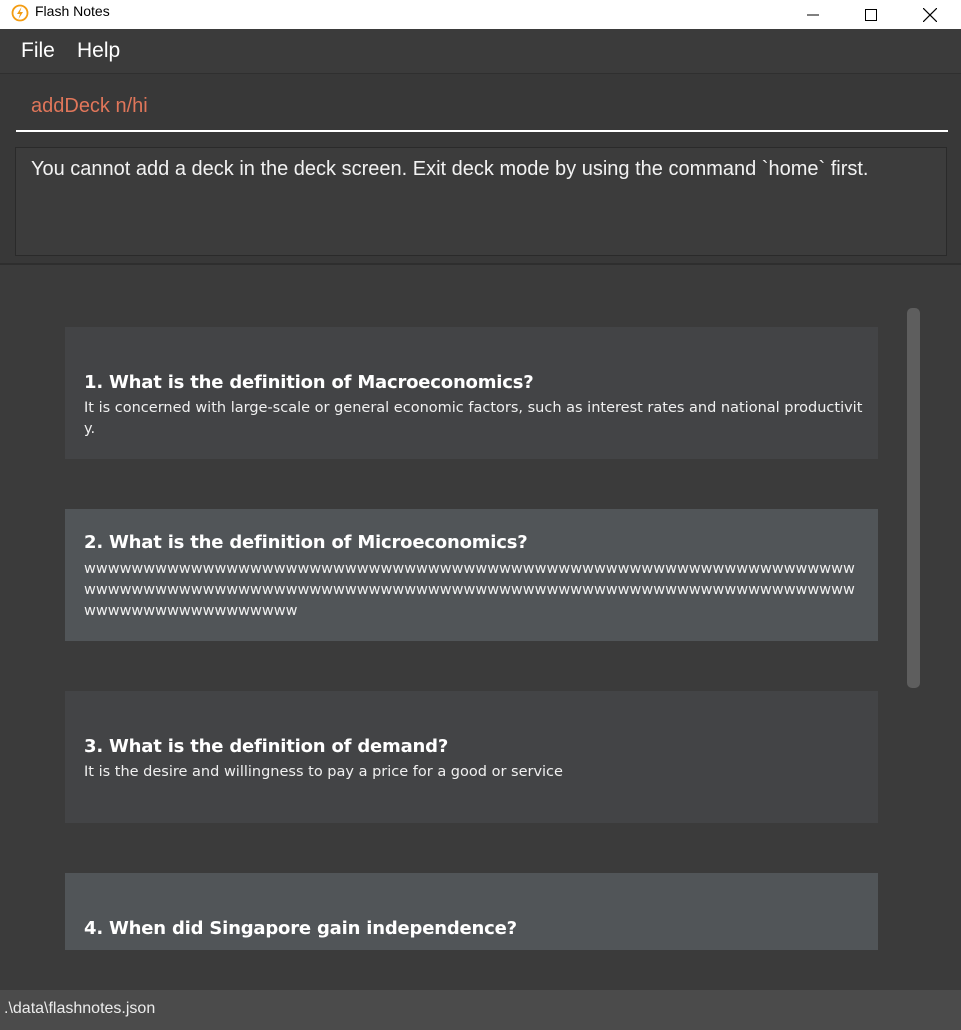 This screenshot has height=1030, width=961. I want to click on scrollbar-thumb, so click(913, 498).